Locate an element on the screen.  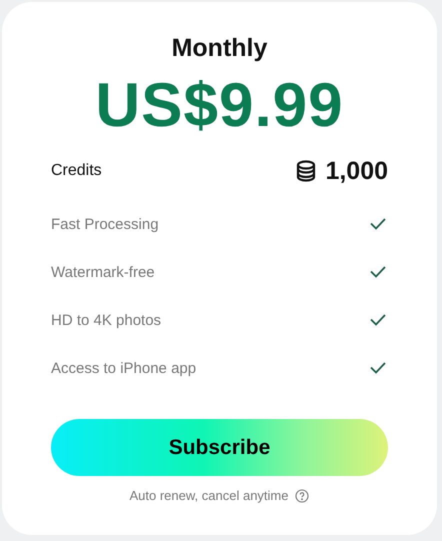
subscribe-button: Subscribe is located at coordinates (219, 447).